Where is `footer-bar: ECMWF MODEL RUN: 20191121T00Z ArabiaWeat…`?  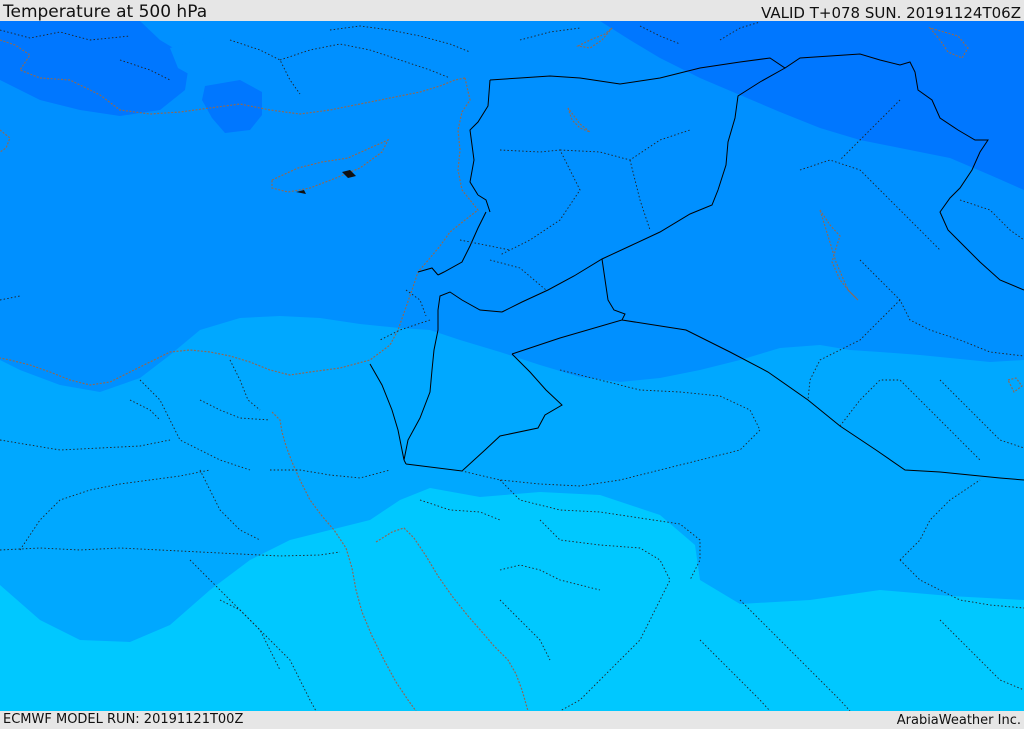
footer-bar: ECMWF MODEL RUN: 20191121T00Z ArabiaWeat… is located at coordinates (512, 720).